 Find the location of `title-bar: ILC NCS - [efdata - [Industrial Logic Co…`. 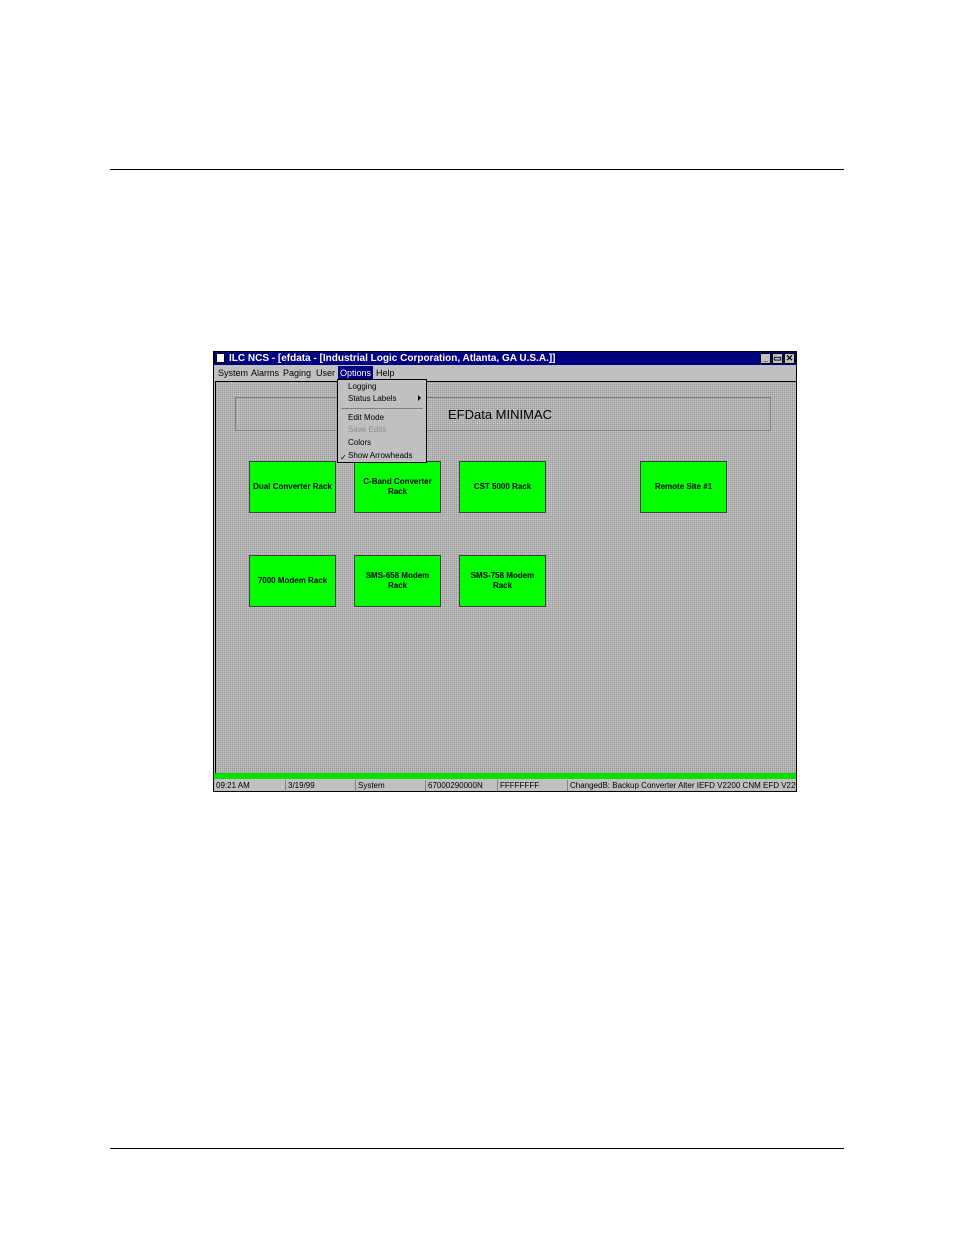

title-bar: ILC NCS - [efdata - [Industrial Logic Co… is located at coordinates (505, 358).